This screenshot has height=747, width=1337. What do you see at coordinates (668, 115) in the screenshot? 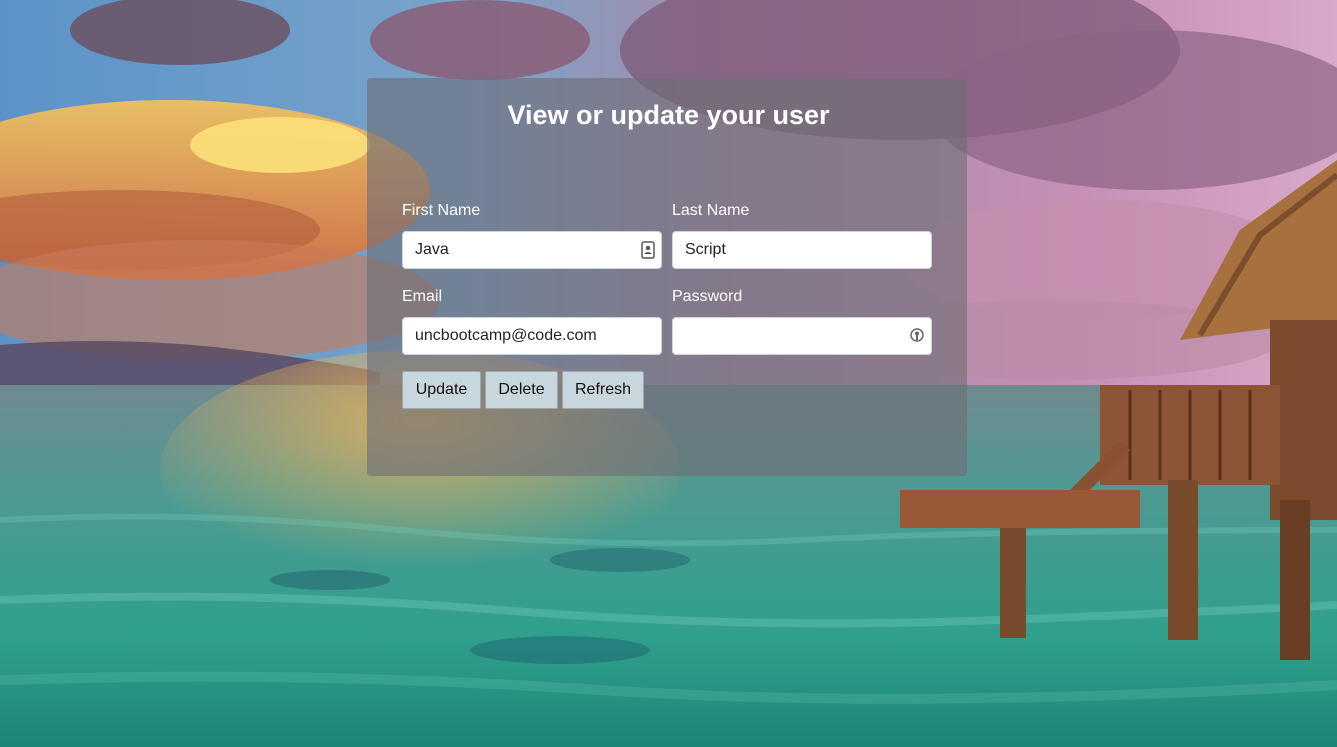
I see `page-title: View or update your user` at bounding box center [668, 115].